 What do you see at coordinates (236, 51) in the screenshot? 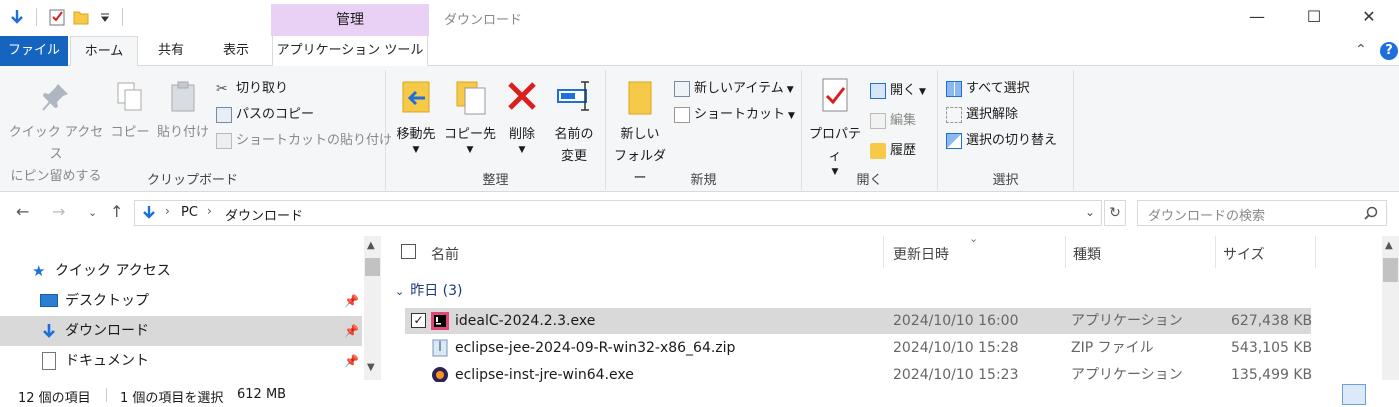
I see `tab-view: 表示` at bounding box center [236, 51].